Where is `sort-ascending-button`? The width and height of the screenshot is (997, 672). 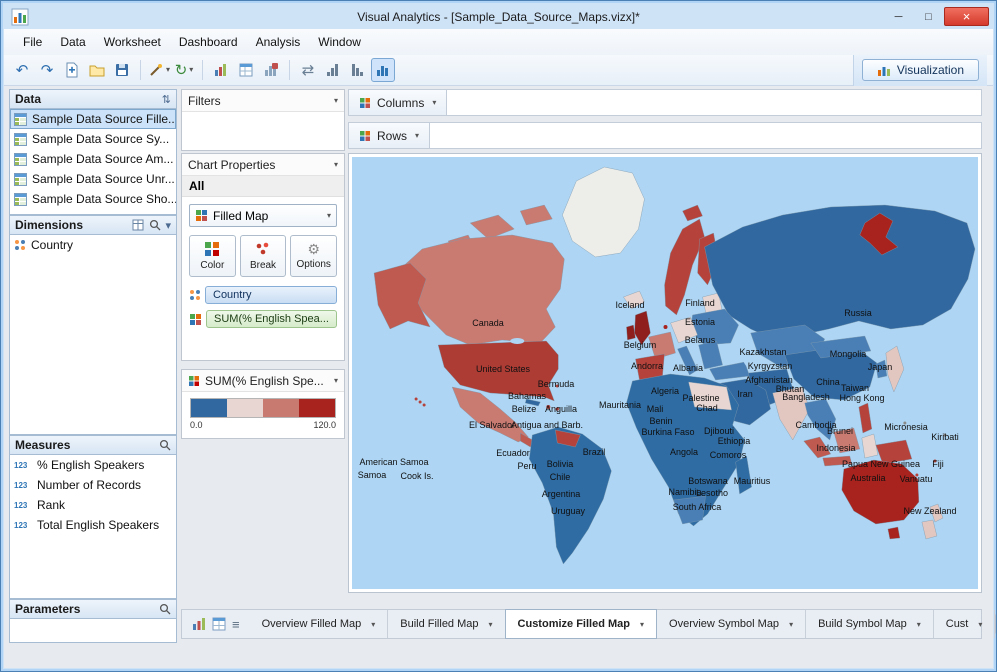
sort-ascending-button is located at coordinates (333, 70).